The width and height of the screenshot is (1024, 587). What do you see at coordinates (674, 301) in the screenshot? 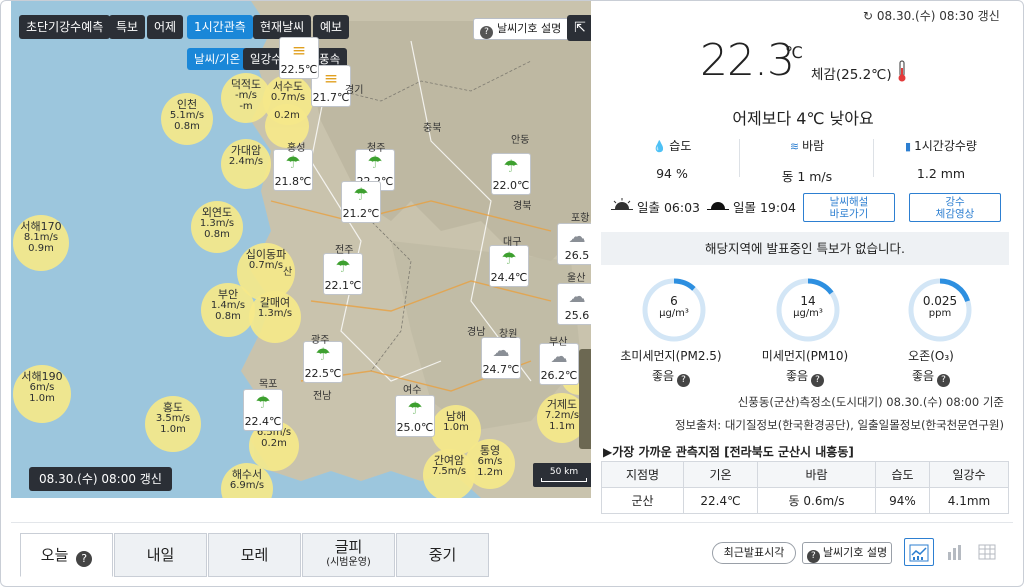
I see `air-value: 6` at bounding box center [674, 301].